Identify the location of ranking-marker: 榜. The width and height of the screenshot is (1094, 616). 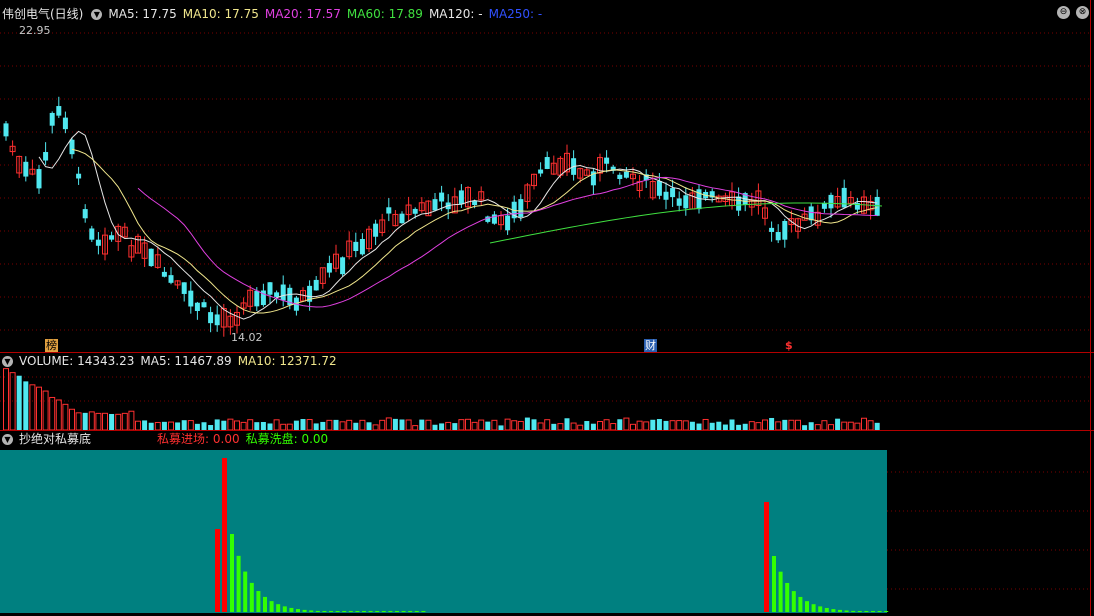
(51, 345).